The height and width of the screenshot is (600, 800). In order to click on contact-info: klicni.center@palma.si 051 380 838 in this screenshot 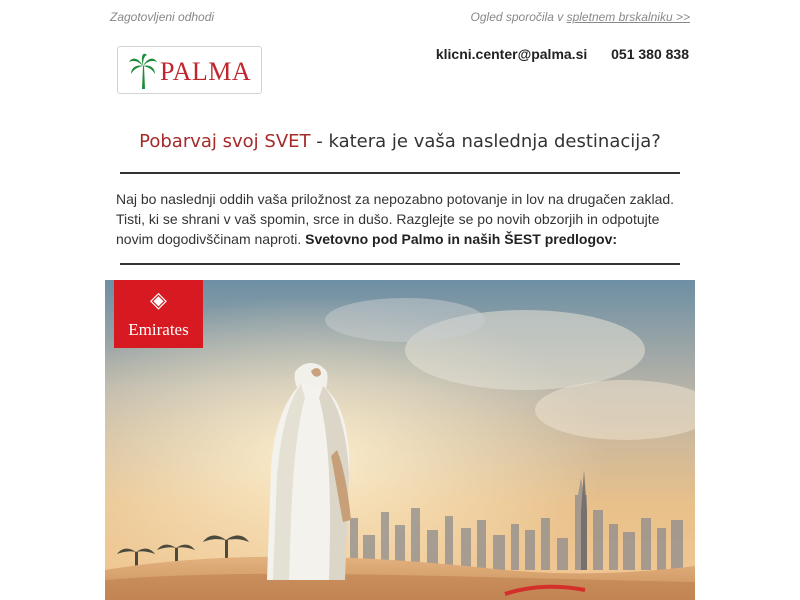, I will do `click(562, 54)`.